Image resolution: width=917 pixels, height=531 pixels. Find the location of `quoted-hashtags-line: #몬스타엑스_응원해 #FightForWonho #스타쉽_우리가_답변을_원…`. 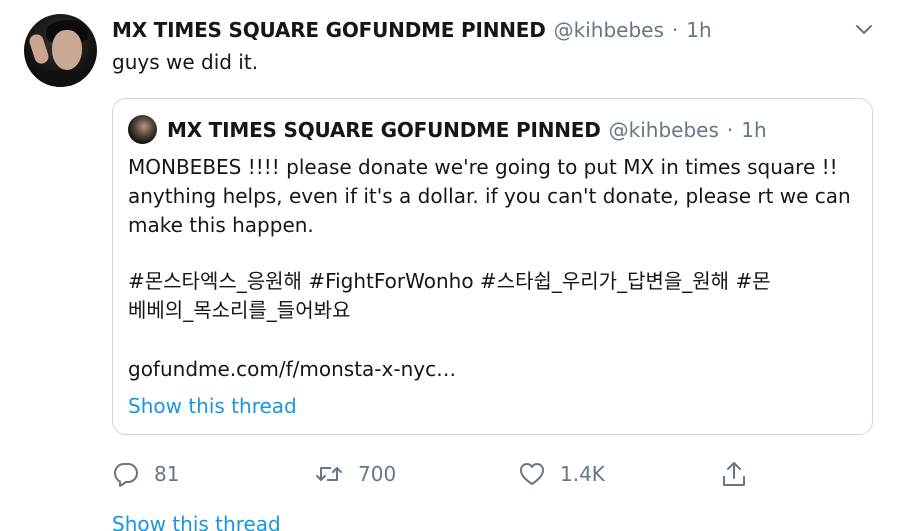

quoted-hashtags-line: #몬스타엑스_응원해 #FightForWonho #스타쉽_우리가_답변을_원… is located at coordinates (449, 281).